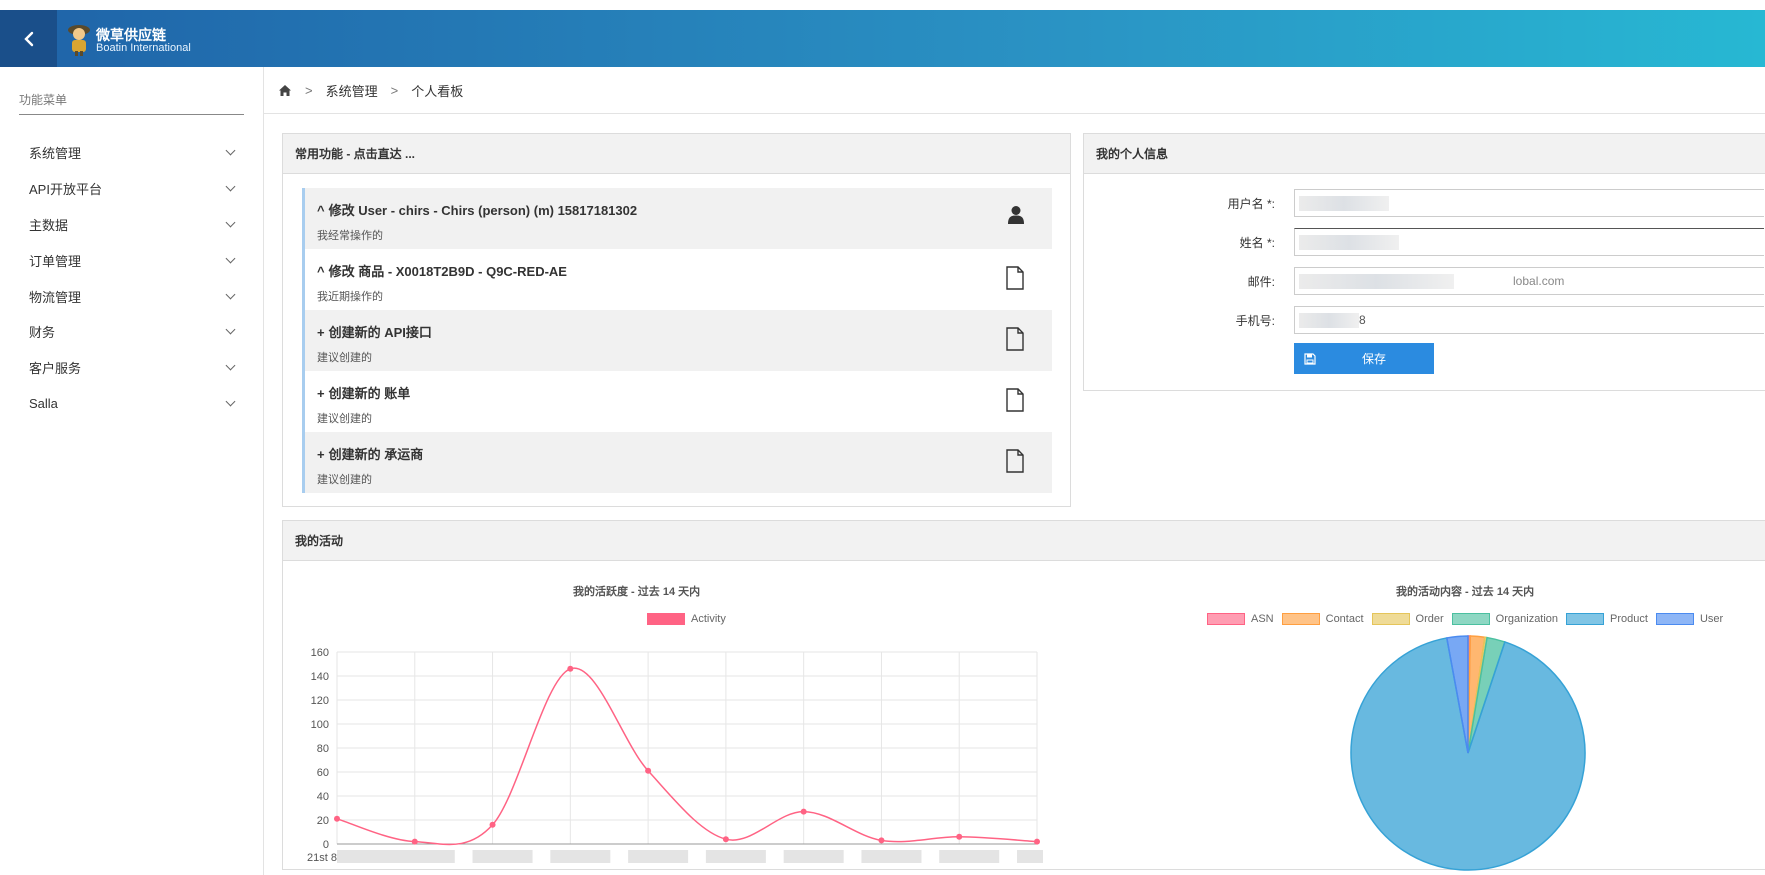 This screenshot has height=875, width=1765. What do you see at coordinates (1362, 320) in the screenshot?
I see `phone-value: 8` at bounding box center [1362, 320].